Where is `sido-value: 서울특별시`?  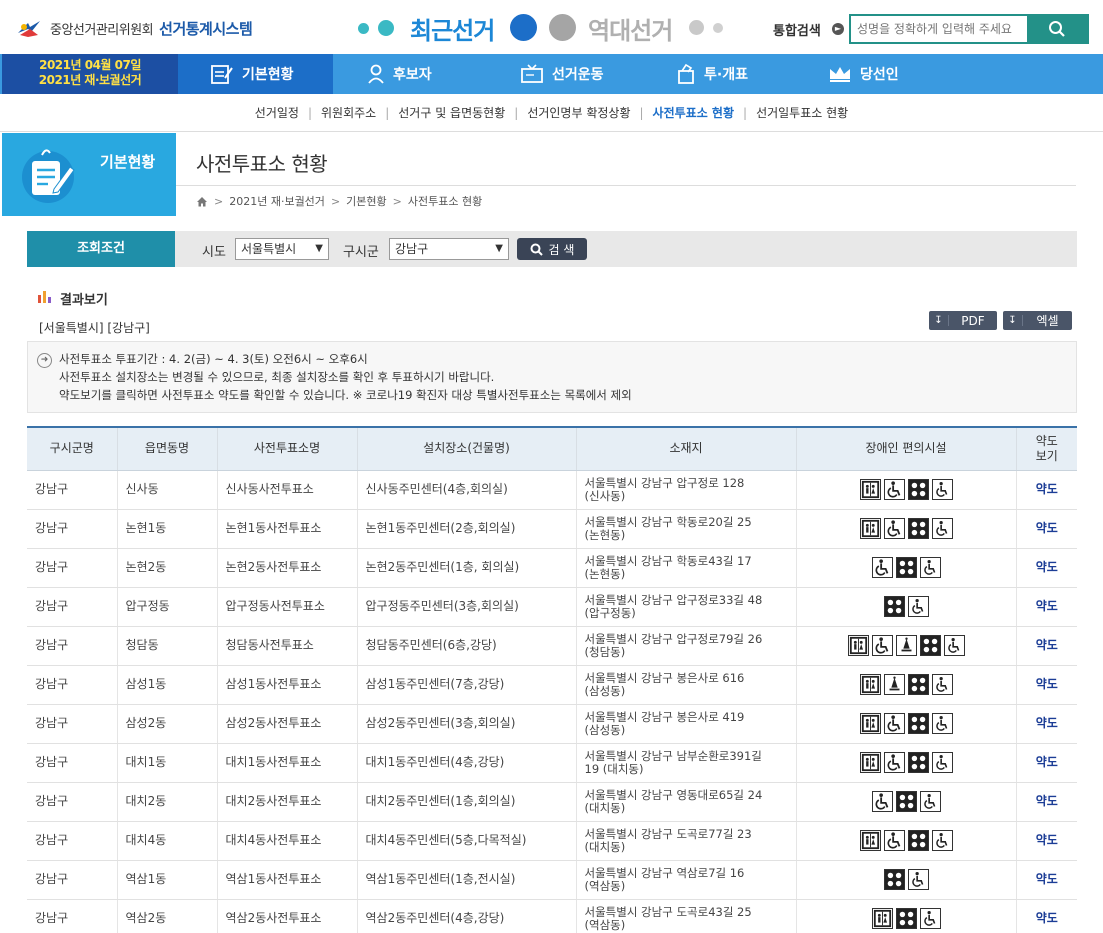
sido-value: 서울특별시 is located at coordinates (269, 249).